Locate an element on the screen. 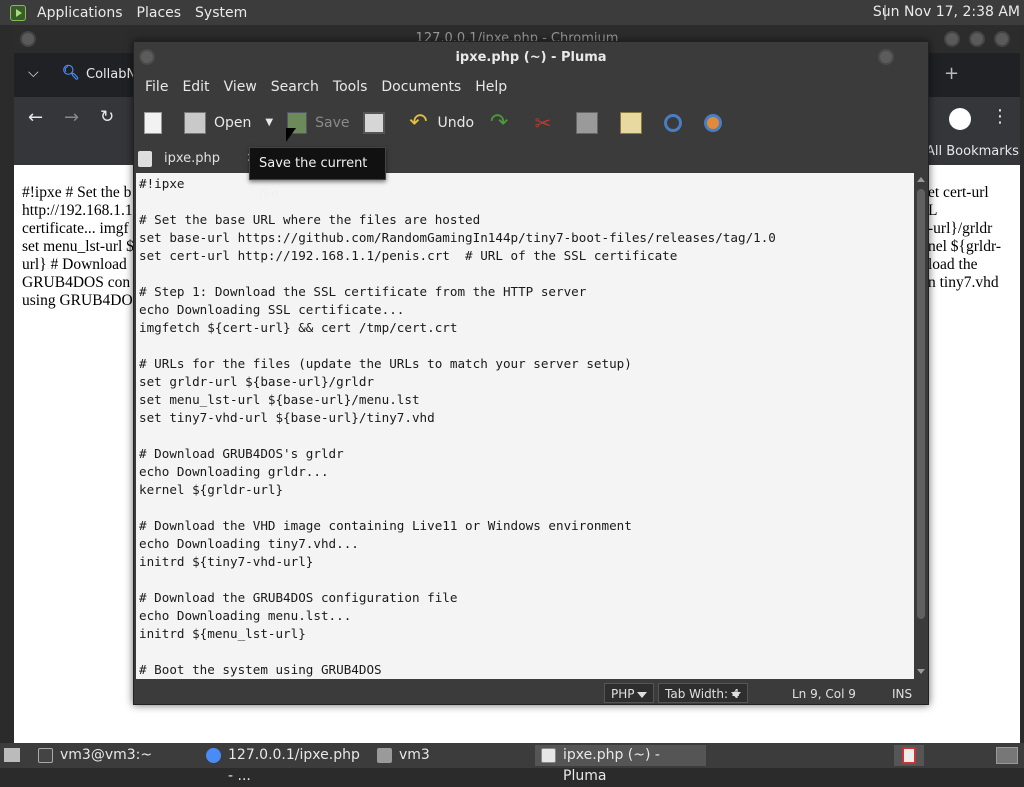 The width and height of the screenshot is (1024, 787). applications-icon is located at coordinates (18, 12).